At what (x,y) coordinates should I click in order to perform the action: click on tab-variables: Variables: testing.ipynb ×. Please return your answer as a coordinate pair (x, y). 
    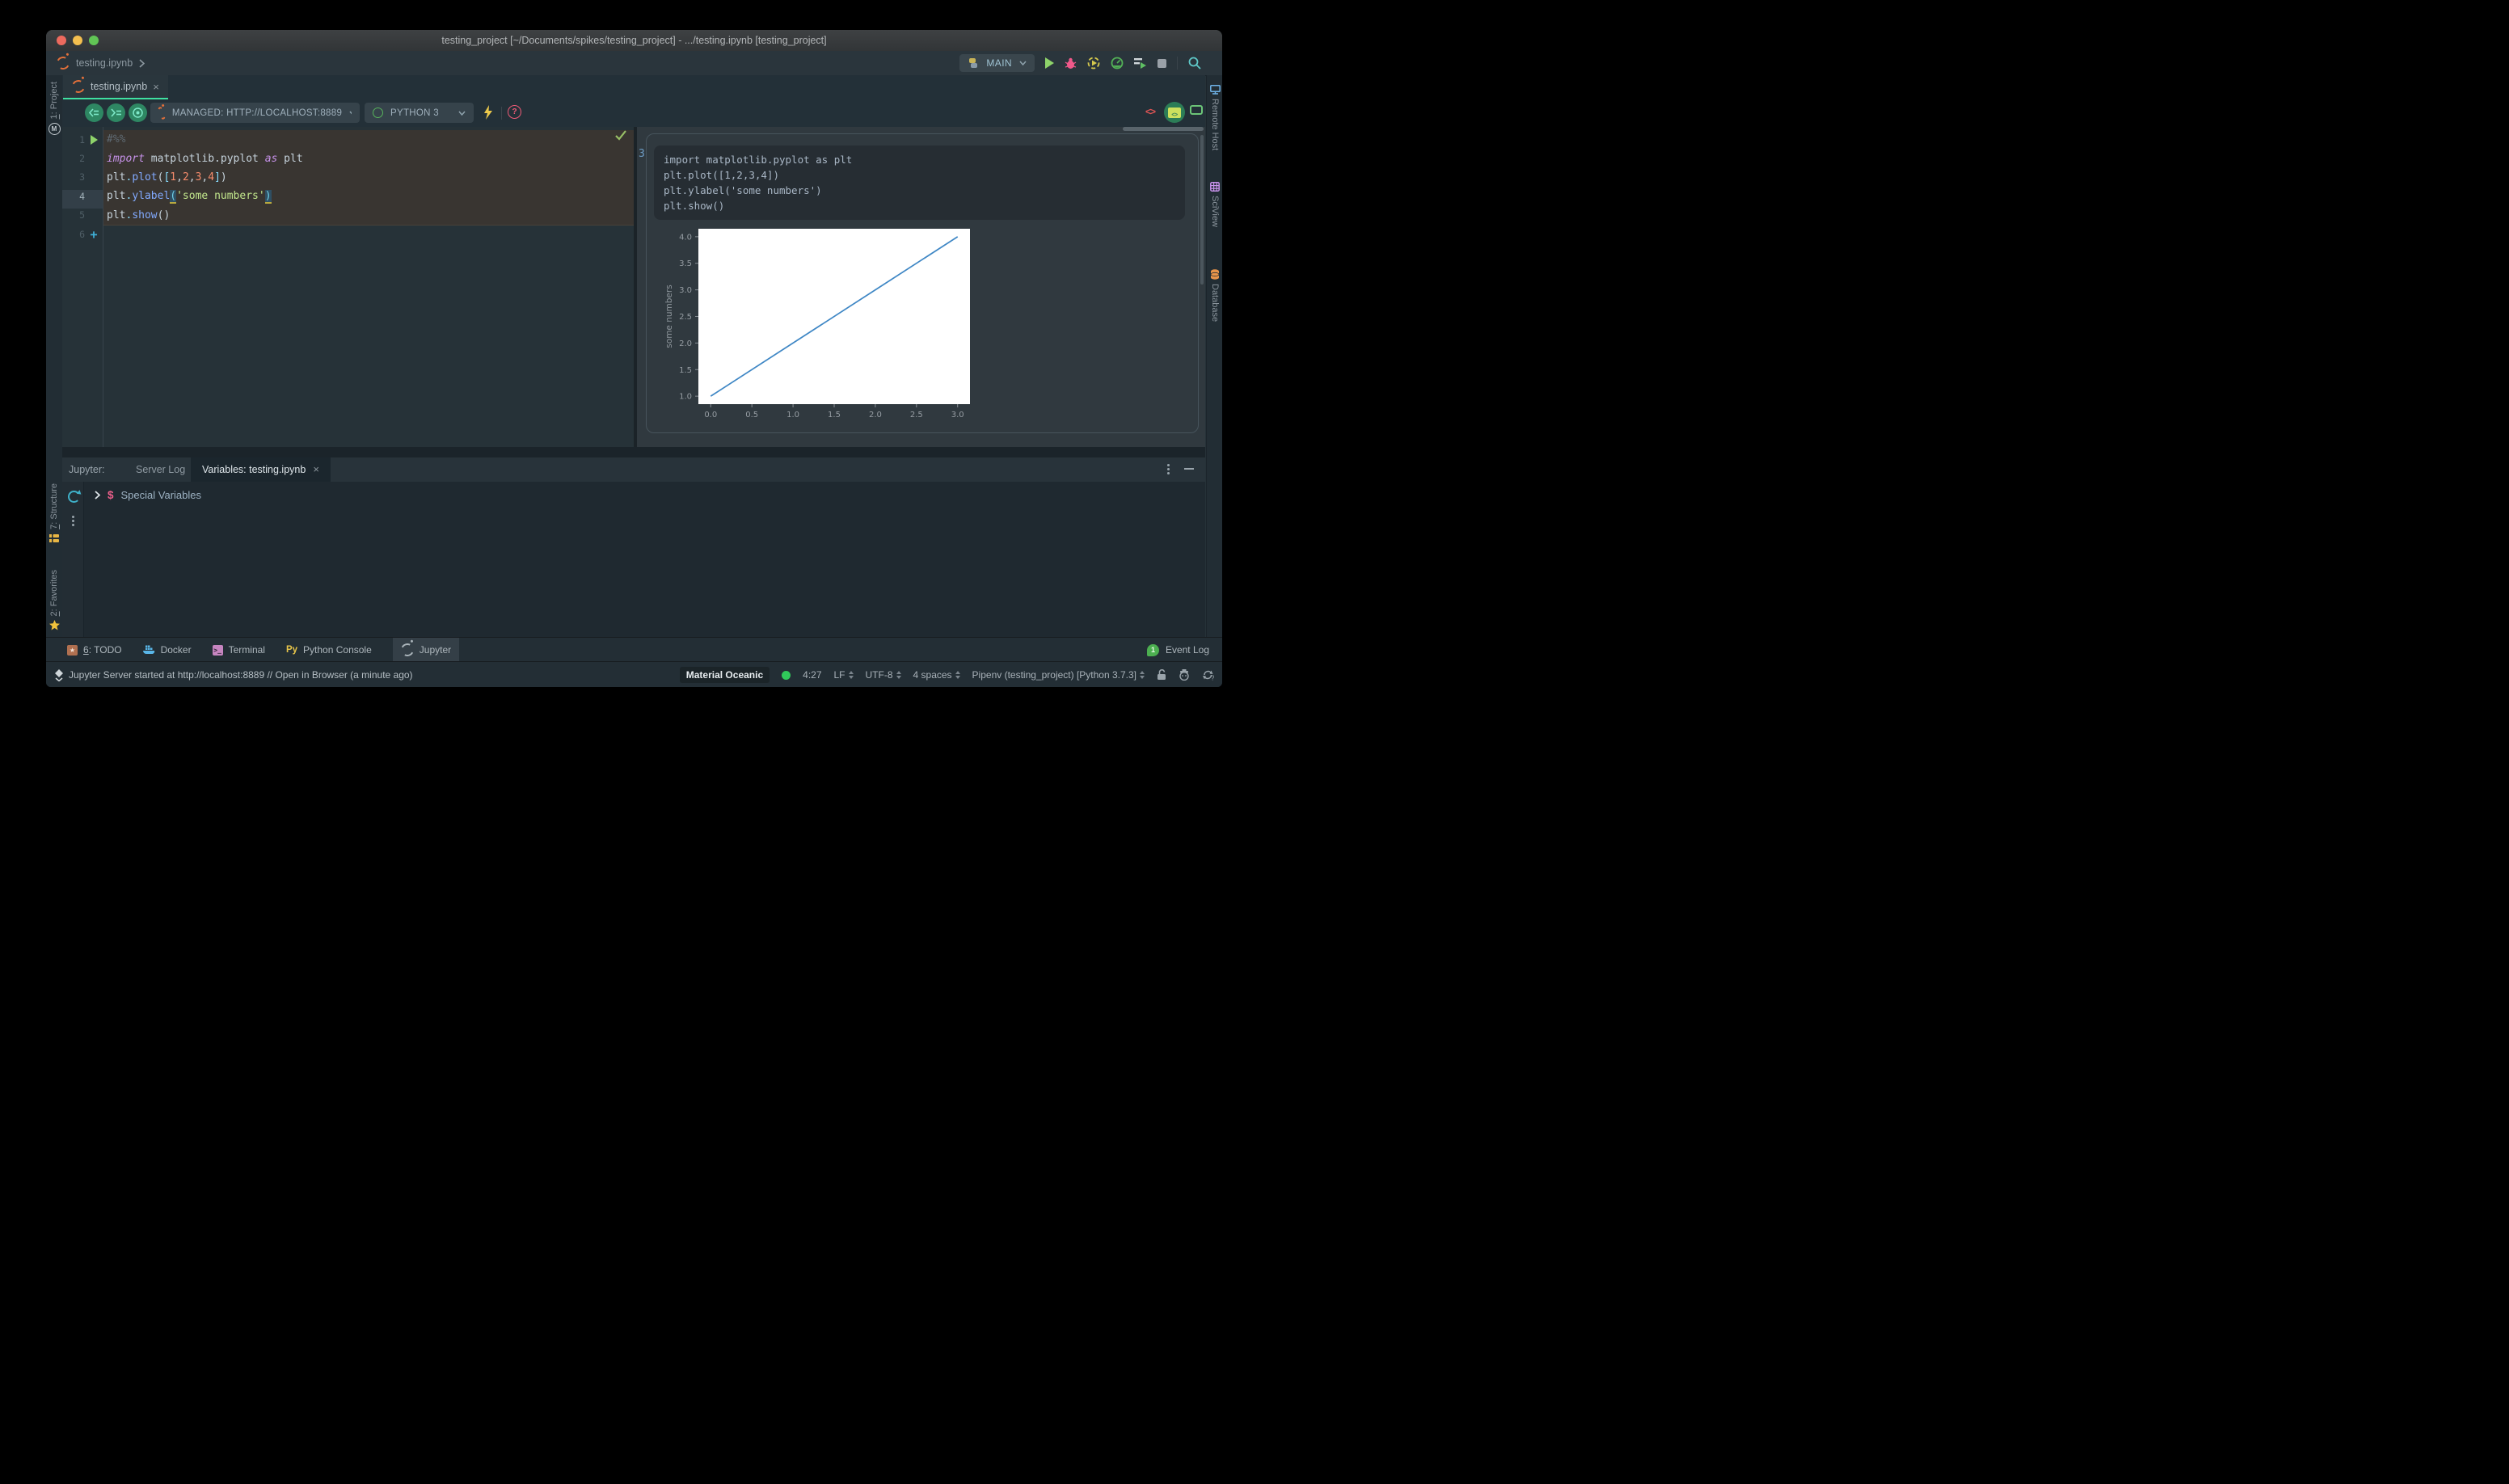
    Looking at the image, I should click on (261, 469).